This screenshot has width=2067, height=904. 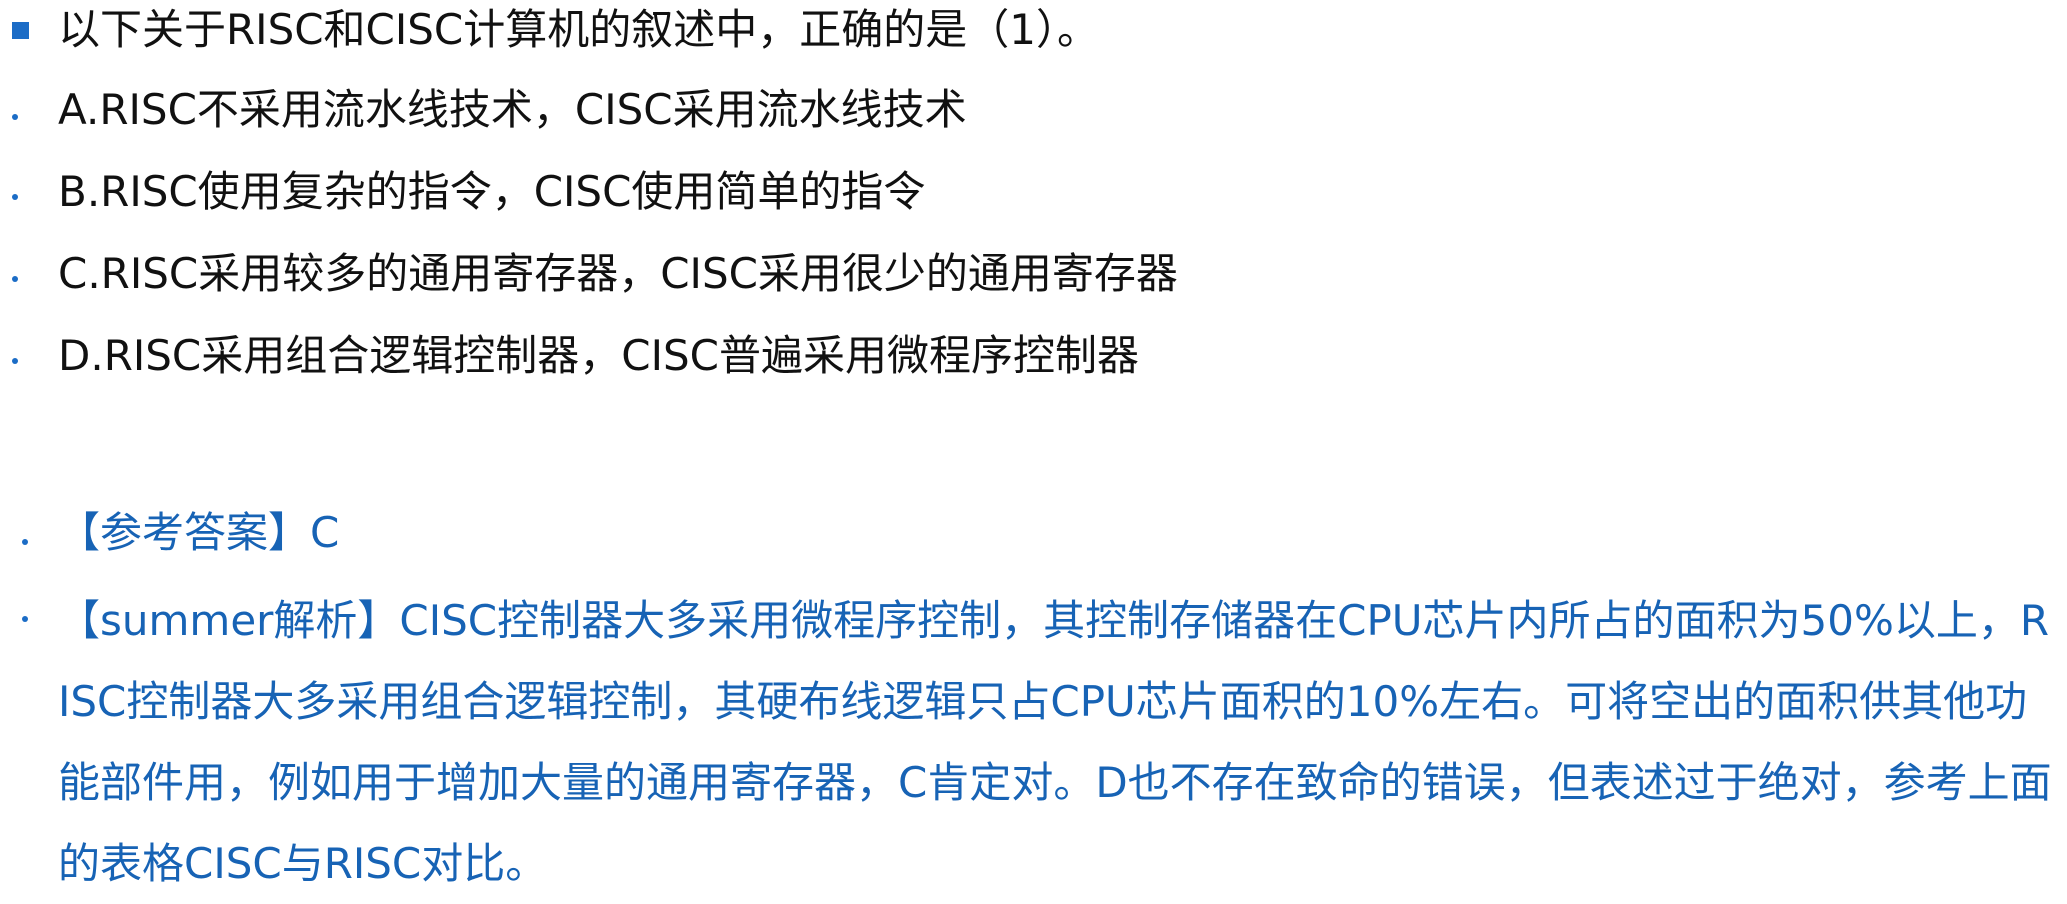 What do you see at coordinates (512, 109) in the screenshot?
I see `option-a: A.RISC不采用流水线技术，CISC采用流水线技术` at bounding box center [512, 109].